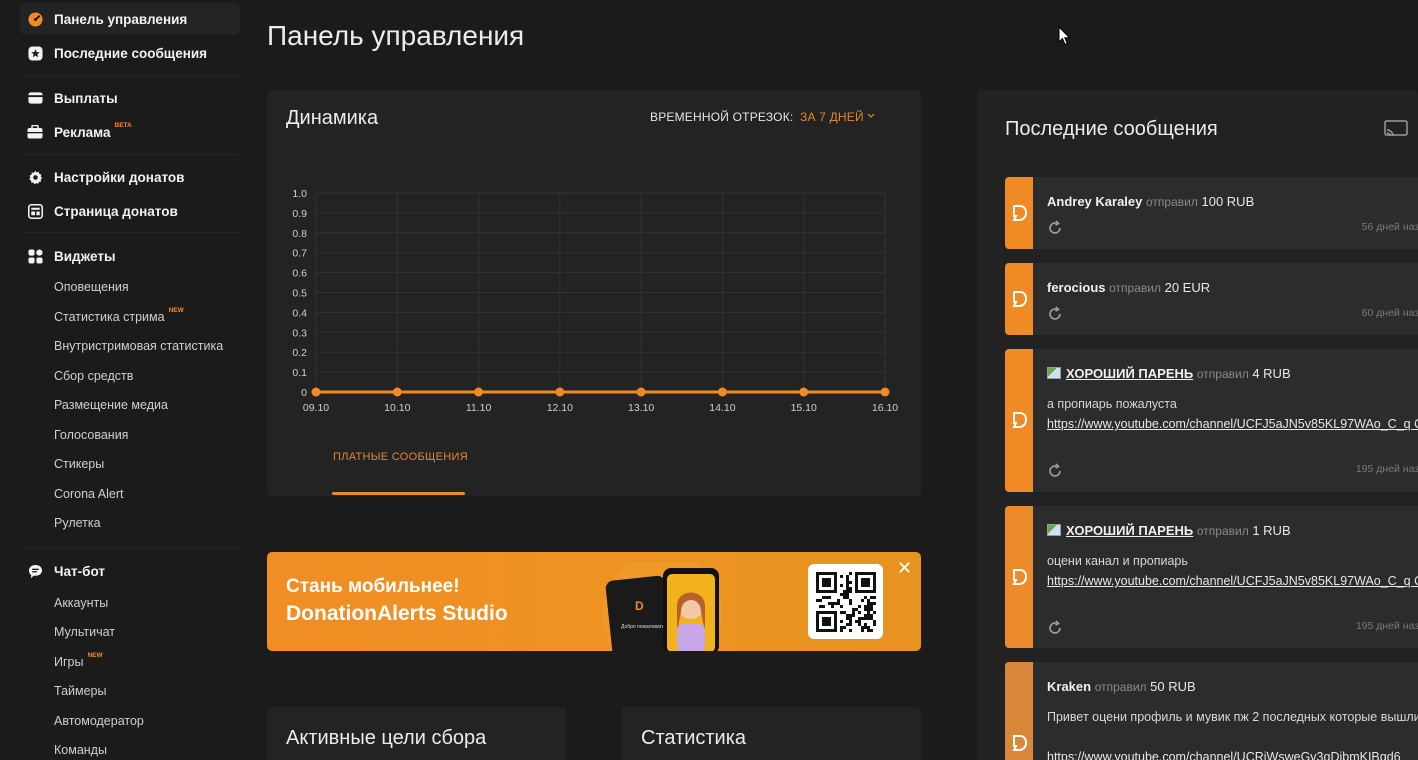 This screenshot has height=760, width=1418. What do you see at coordinates (111, 405) in the screenshot?
I see `sidebar-subitem-media: Размещение медиа` at bounding box center [111, 405].